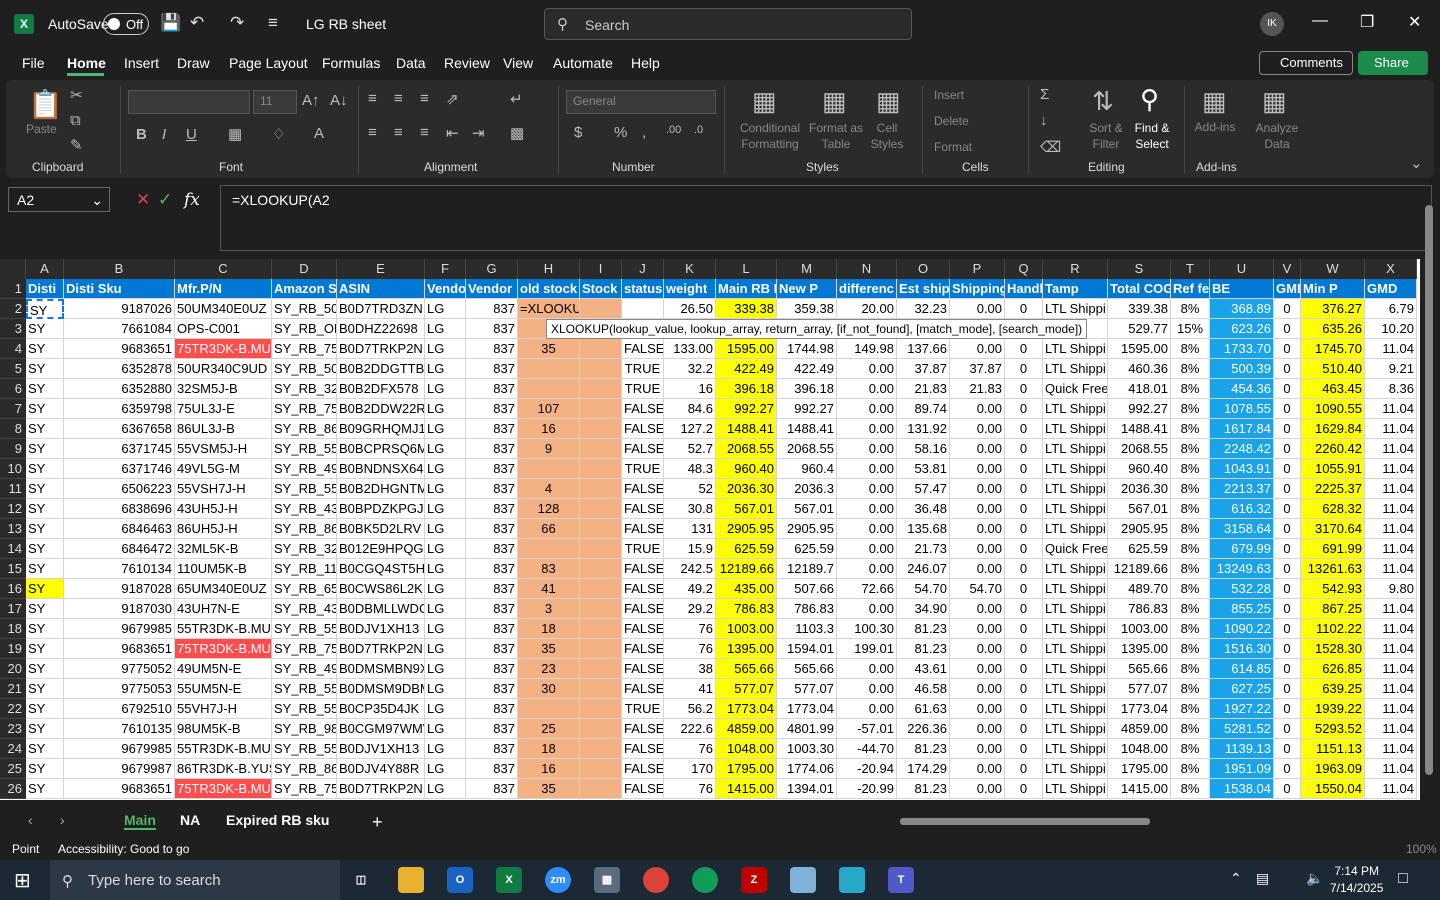 The image size is (1440, 900). What do you see at coordinates (1391, 589) in the screenshot?
I see `cell-x: 9.80` at bounding box center [1391, 589].